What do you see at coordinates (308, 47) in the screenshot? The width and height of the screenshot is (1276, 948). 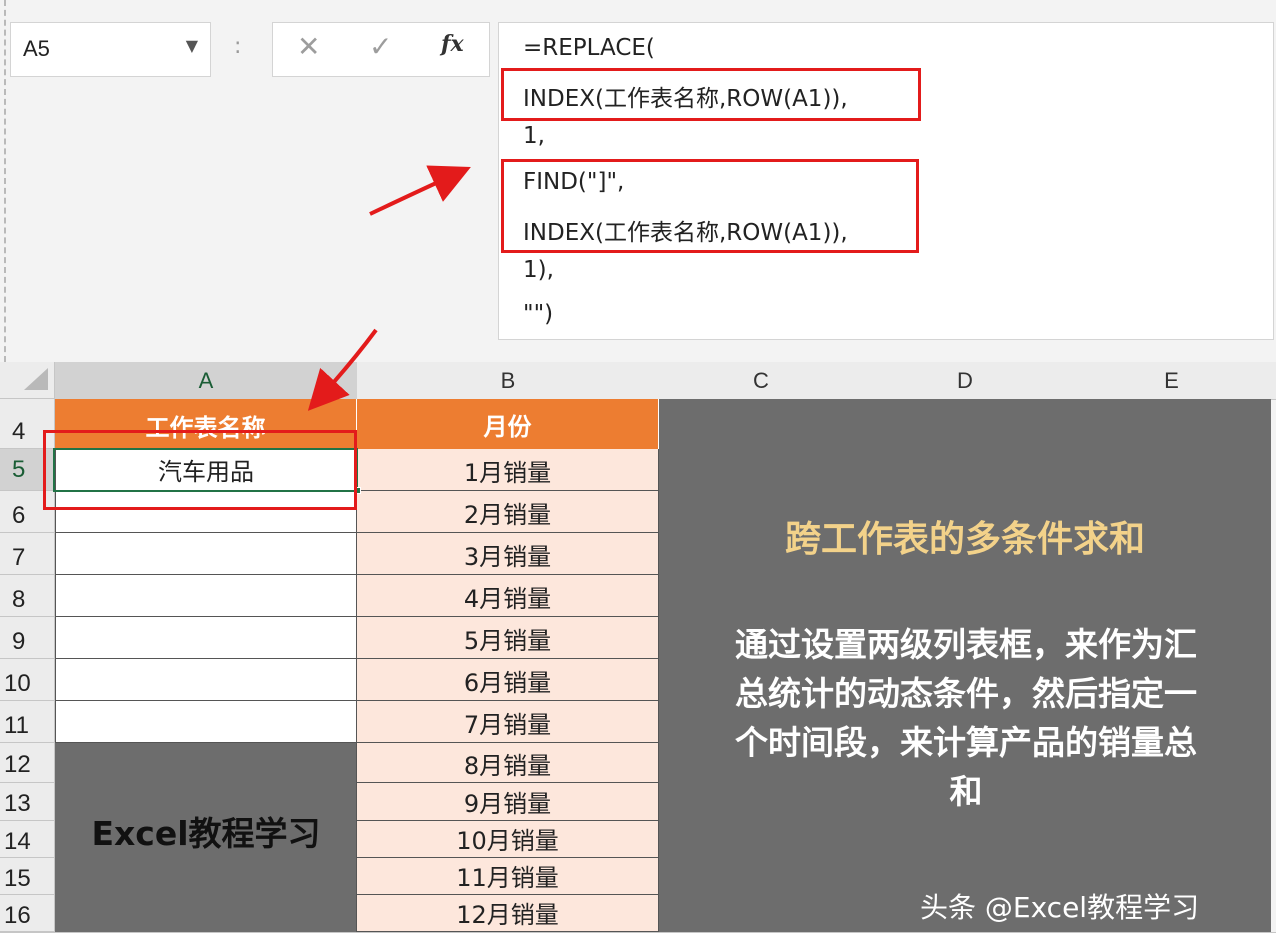 I see `cancel-icon: ✕` at bounding box center [308, 47].